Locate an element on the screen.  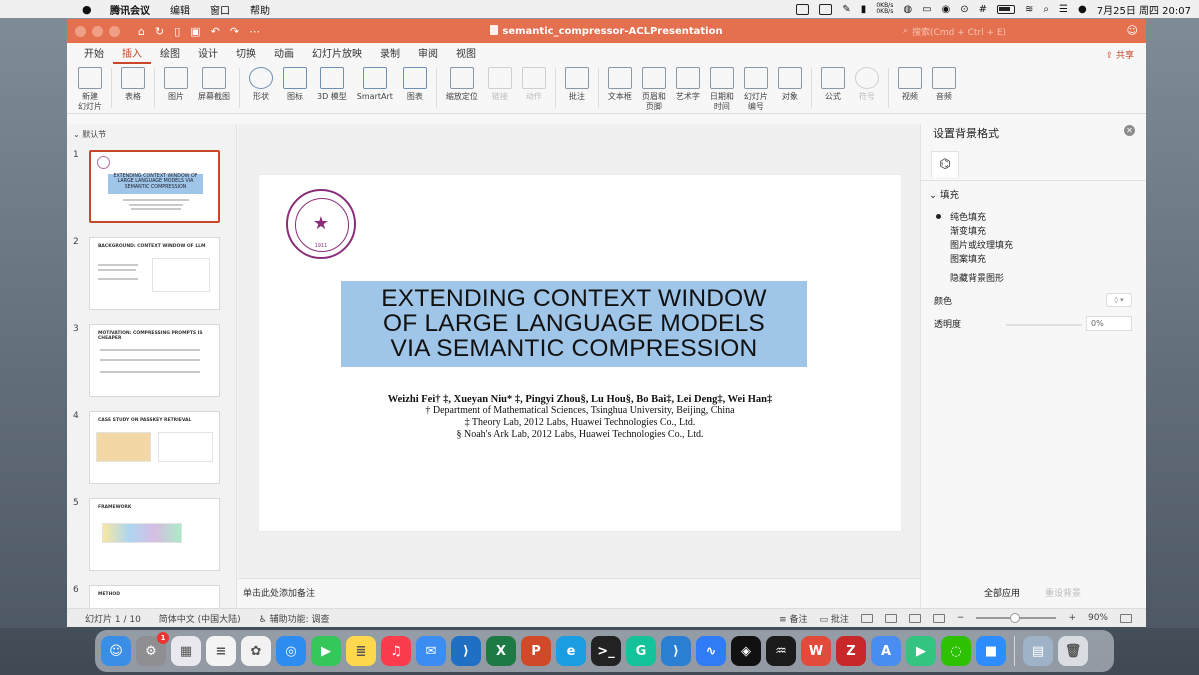
slide-number-button: 幻灯片 编号 is located at coordinates (755, 88).